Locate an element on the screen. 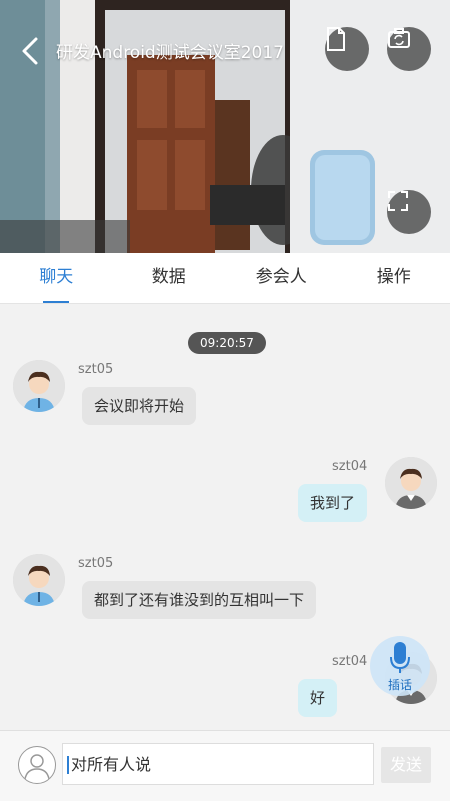  switch-camera-button is located at coordinates (409, 49).